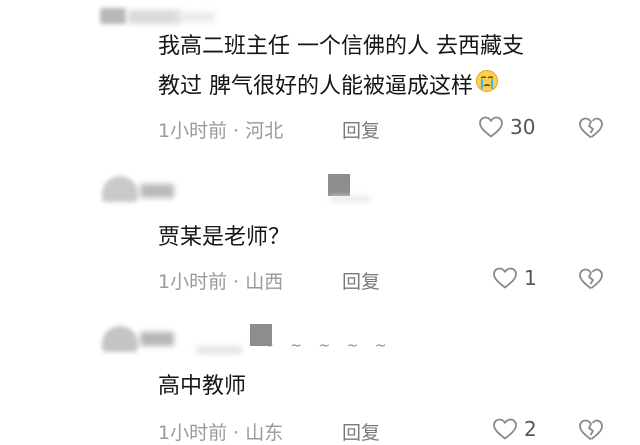 Image resolution: width=640 pixels, height=445 pixels. What do you see at coordinates (327, 346) in the screenshot?
I see `username-suffix: ~ ~ ~ ~ ~` at bounding box center [327, 346].